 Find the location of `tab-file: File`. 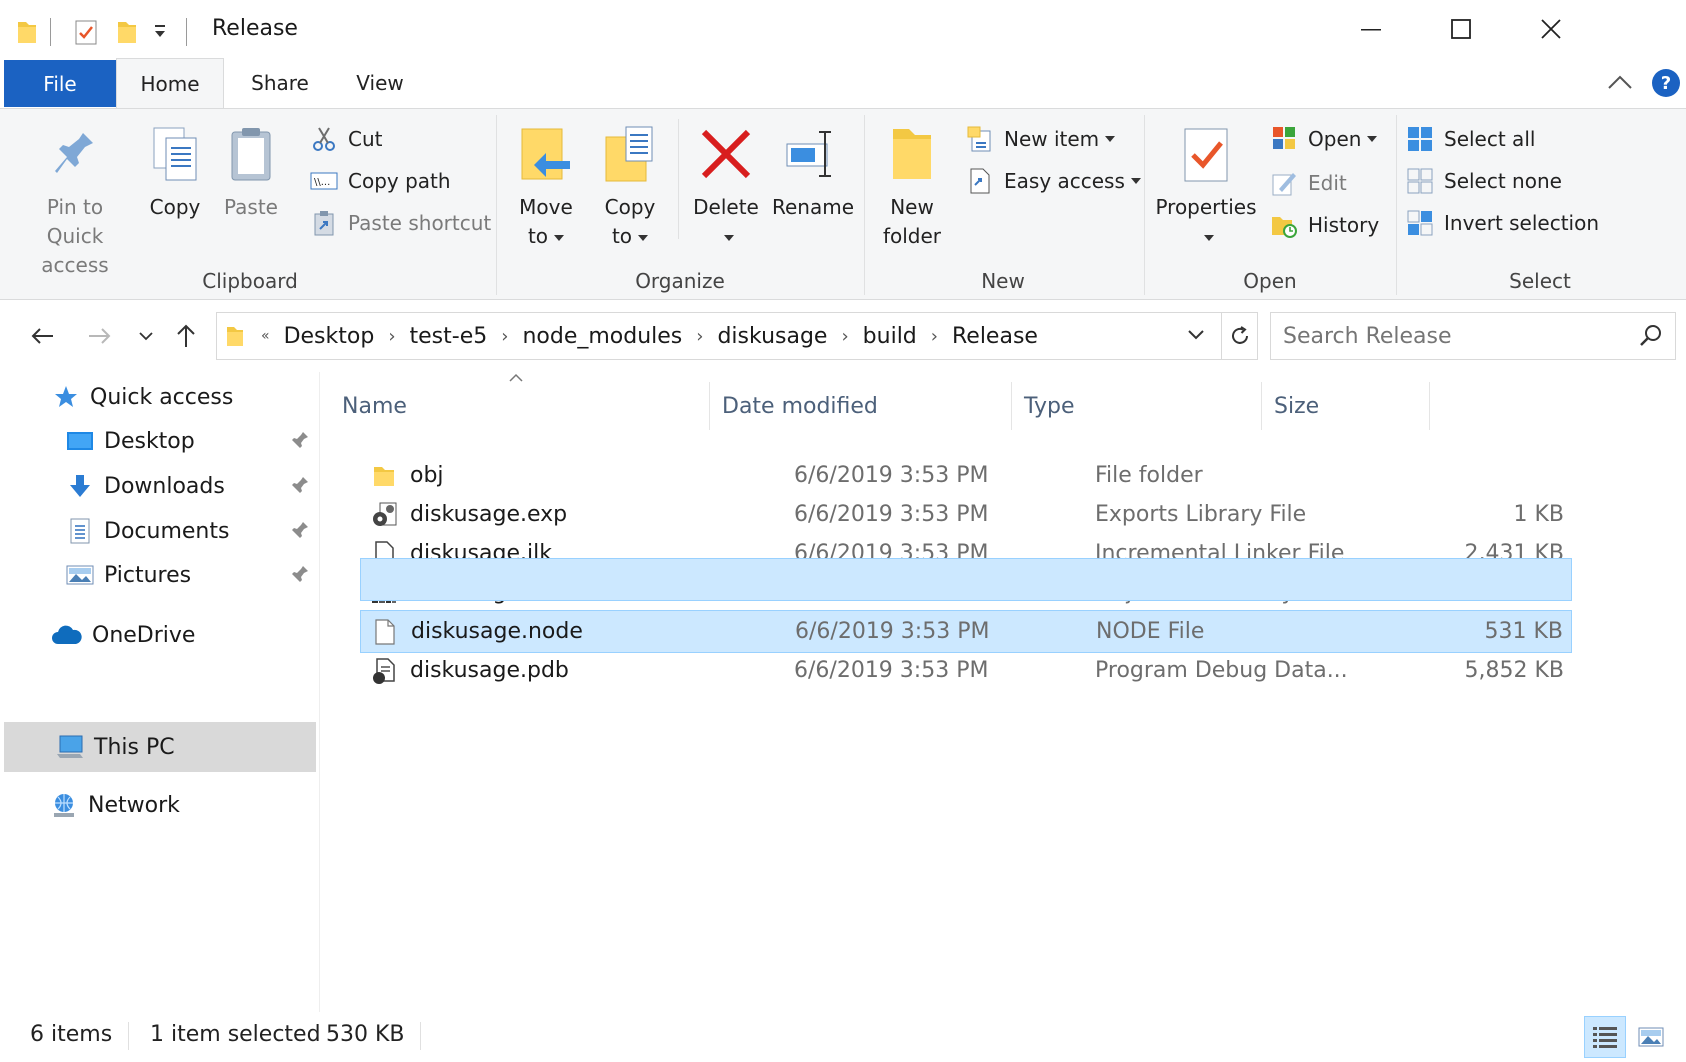

tab-file: File is located at coordinates (60, 83).